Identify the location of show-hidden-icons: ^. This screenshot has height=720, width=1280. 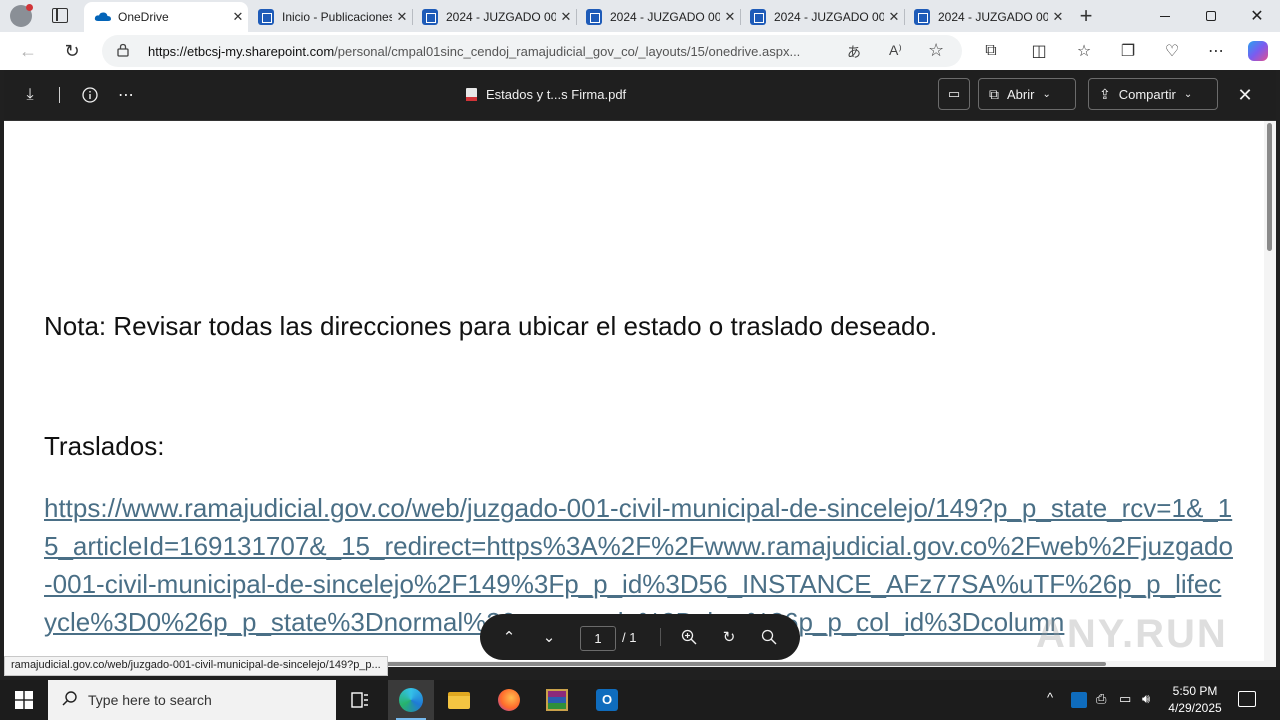
(1050, 697).